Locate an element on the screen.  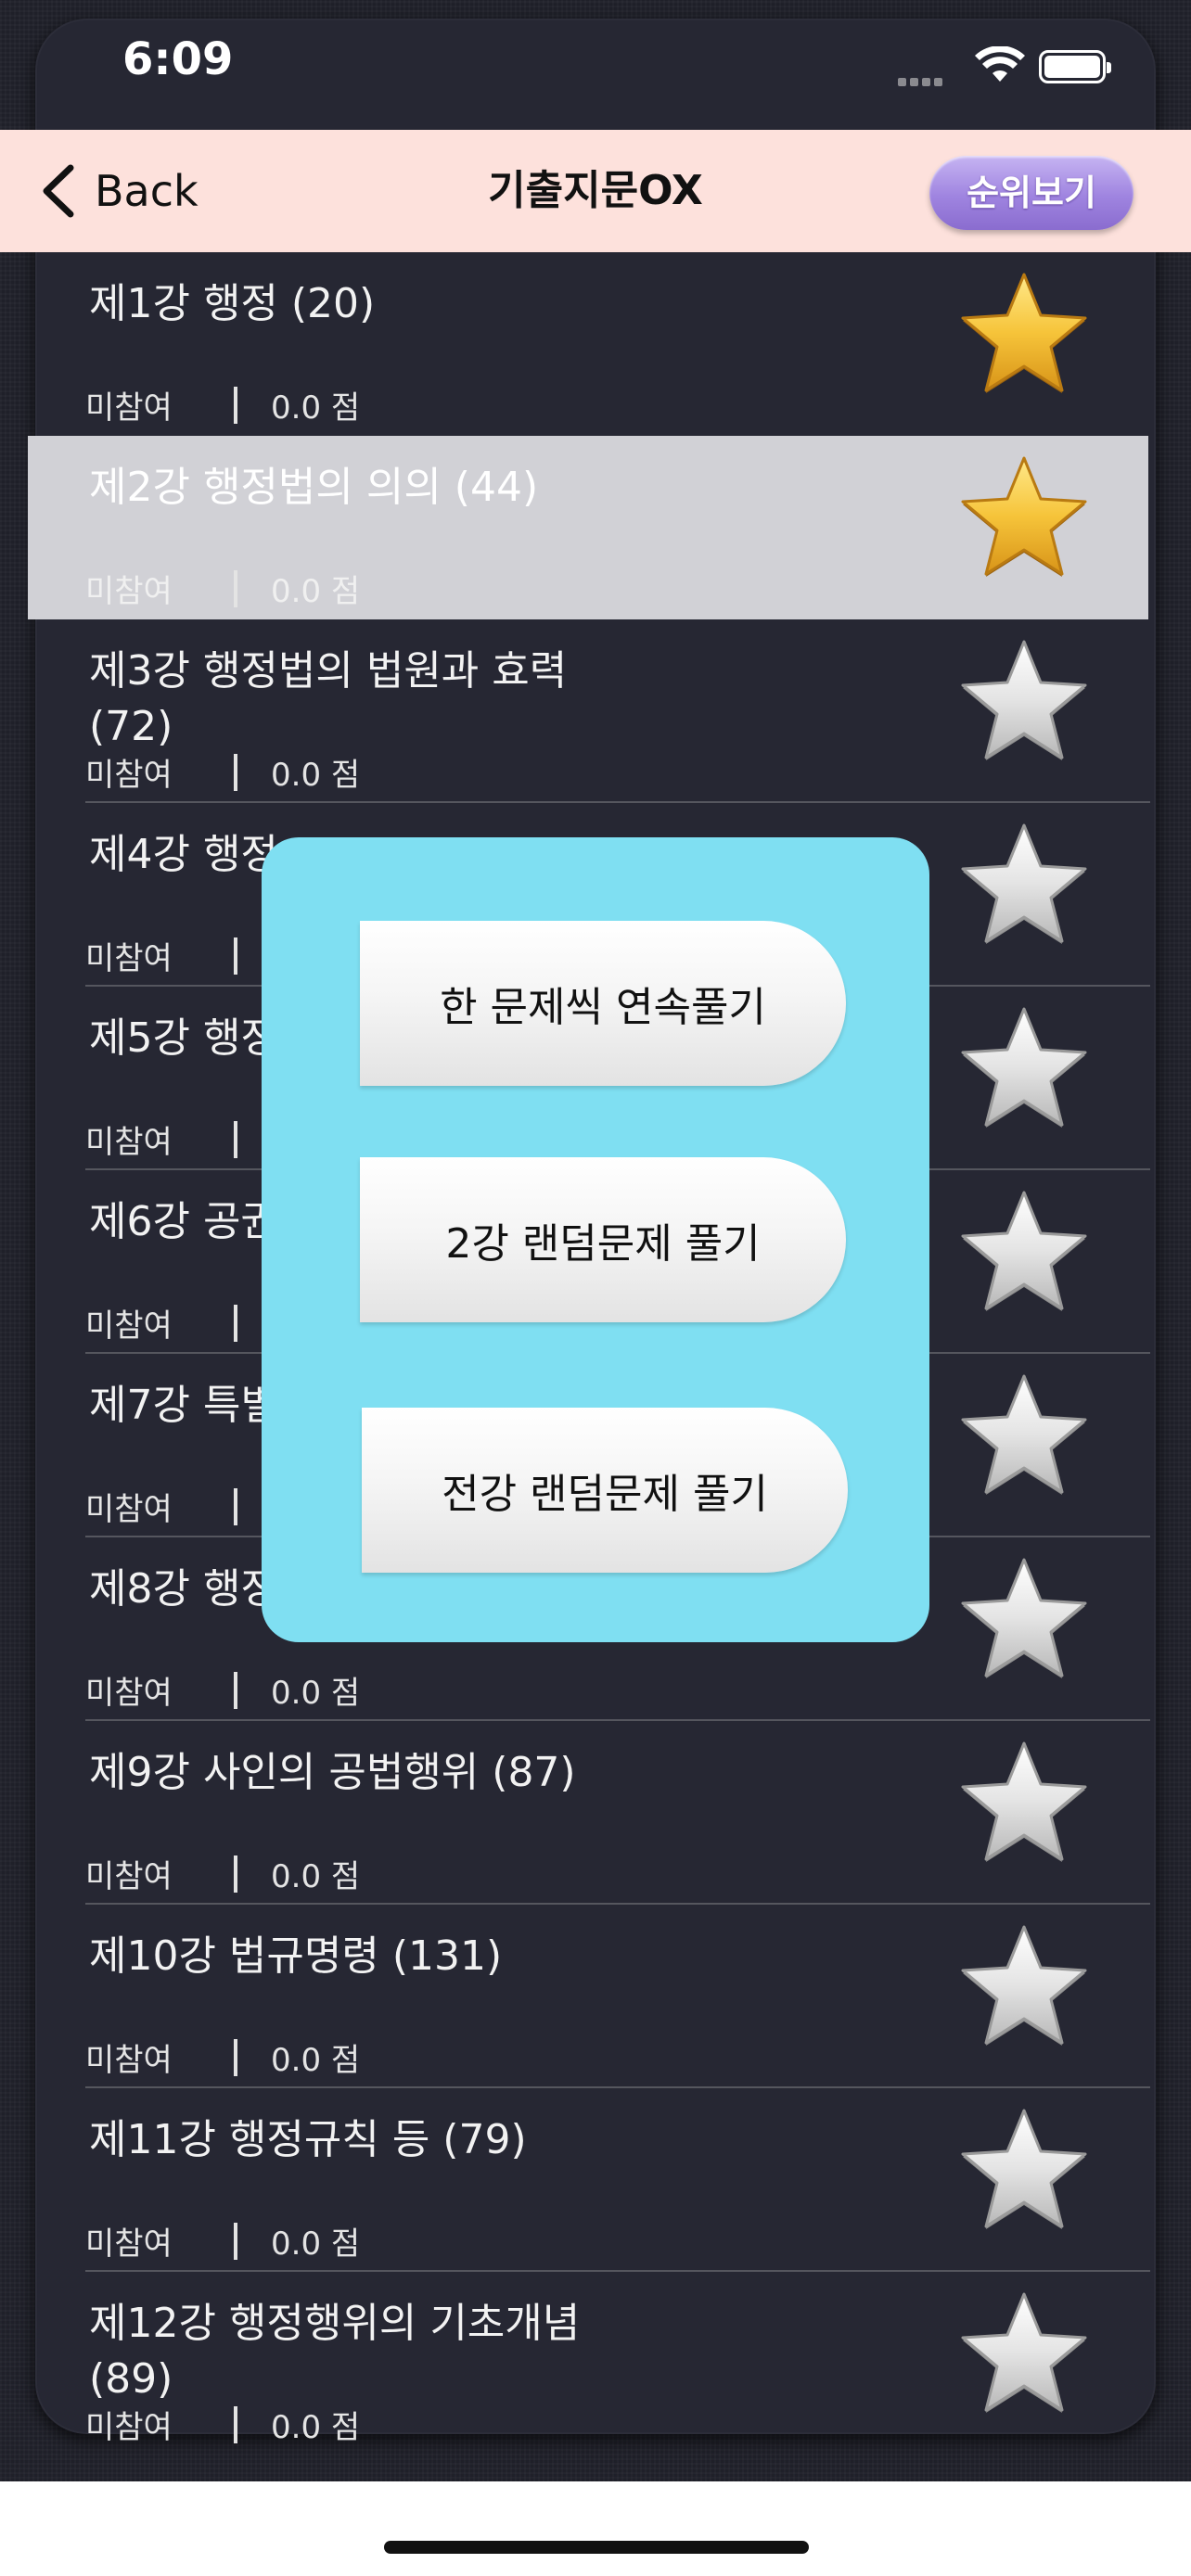
bottom-safe-area is located at coordinates (595, 2528).